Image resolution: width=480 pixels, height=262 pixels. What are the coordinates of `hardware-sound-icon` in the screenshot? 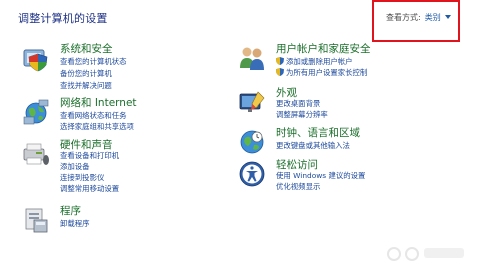 It's located at (36, 154).